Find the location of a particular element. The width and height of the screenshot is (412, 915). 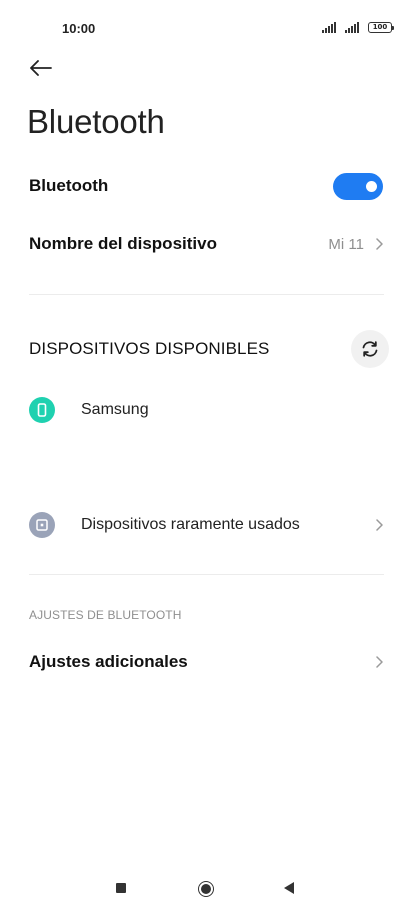

status-time: 10:00 is located at coordinates (79, 28).